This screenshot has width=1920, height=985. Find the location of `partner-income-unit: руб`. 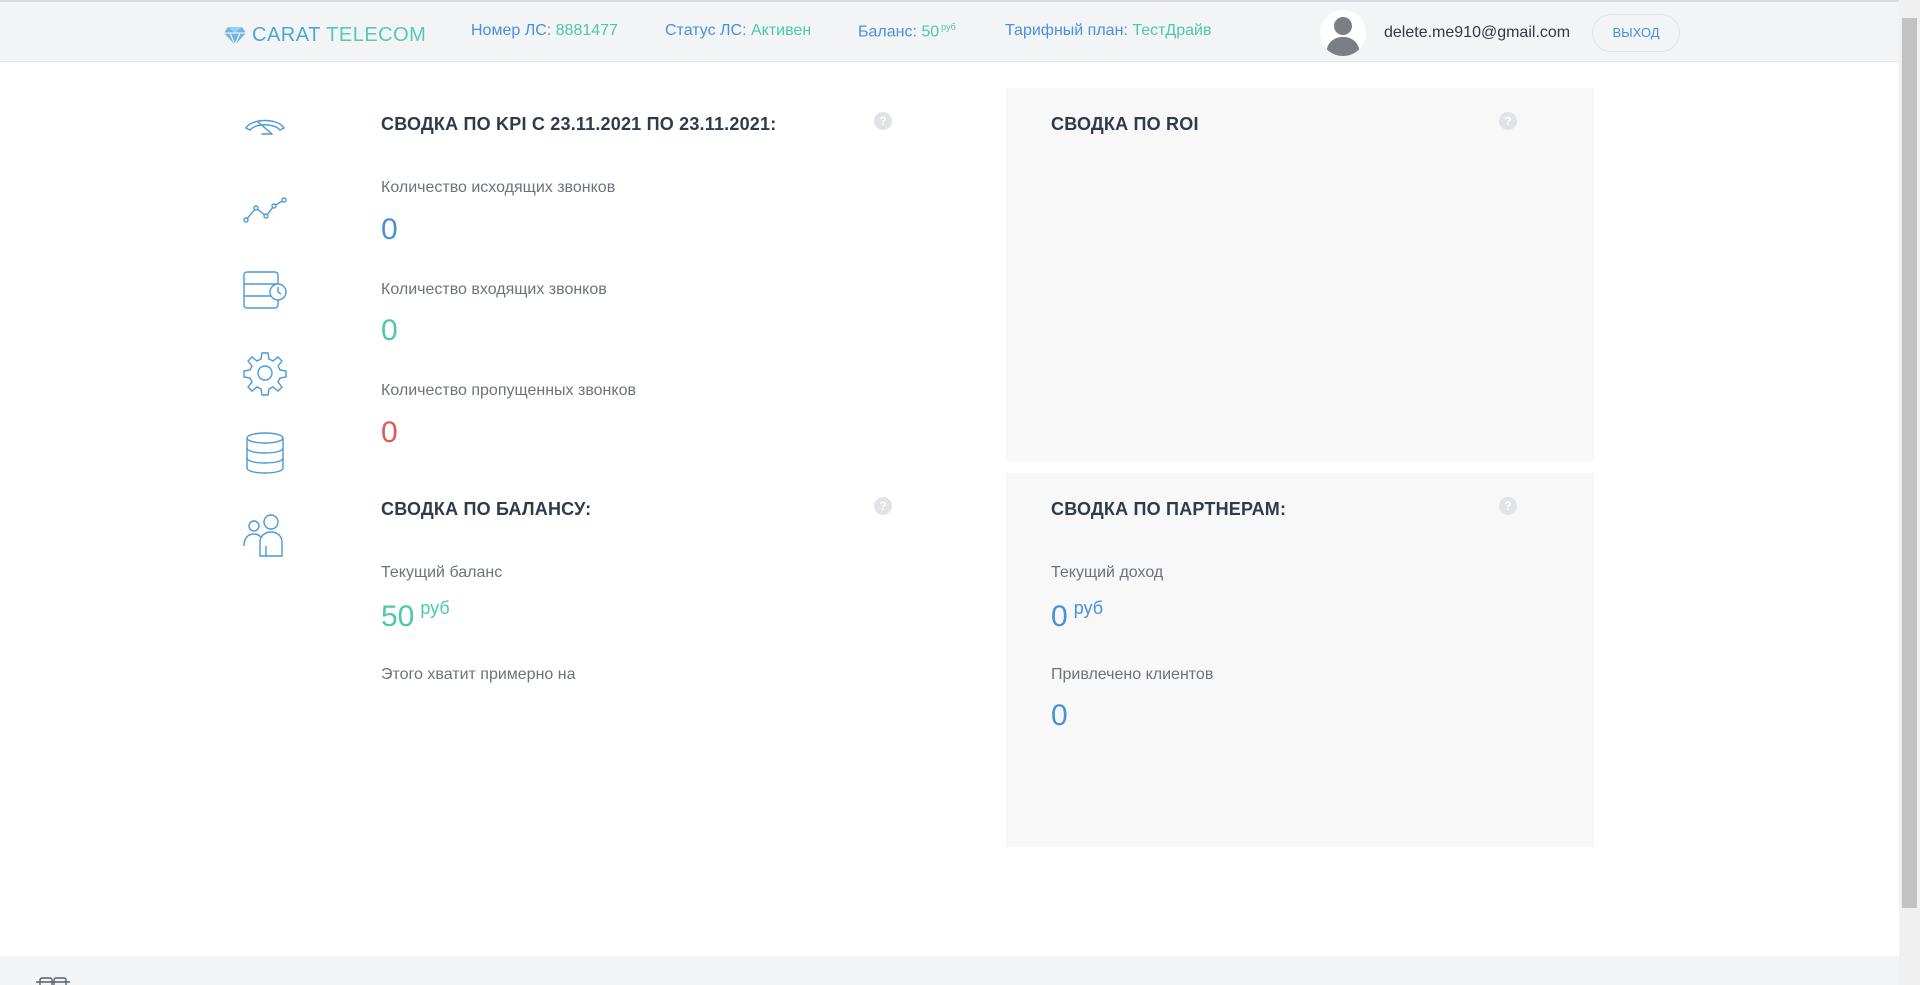

partner-income-unit: руб is located at coordinates (1088, 608).